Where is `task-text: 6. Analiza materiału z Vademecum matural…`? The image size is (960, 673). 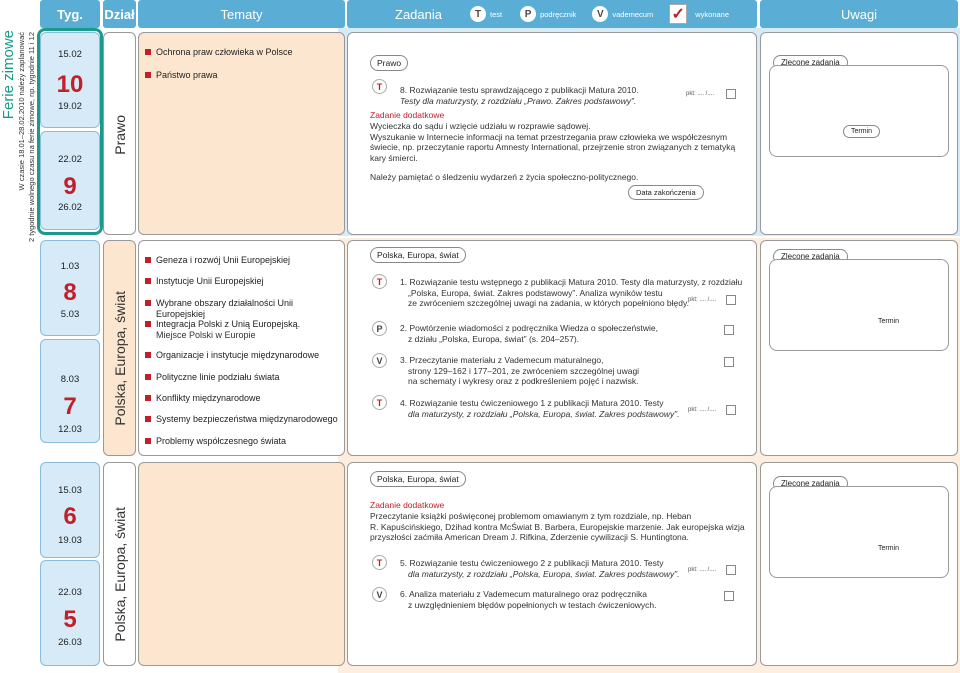
task-text: 6. Analiza materiału z Vademecum matural… is located at coordinates (528, 599).